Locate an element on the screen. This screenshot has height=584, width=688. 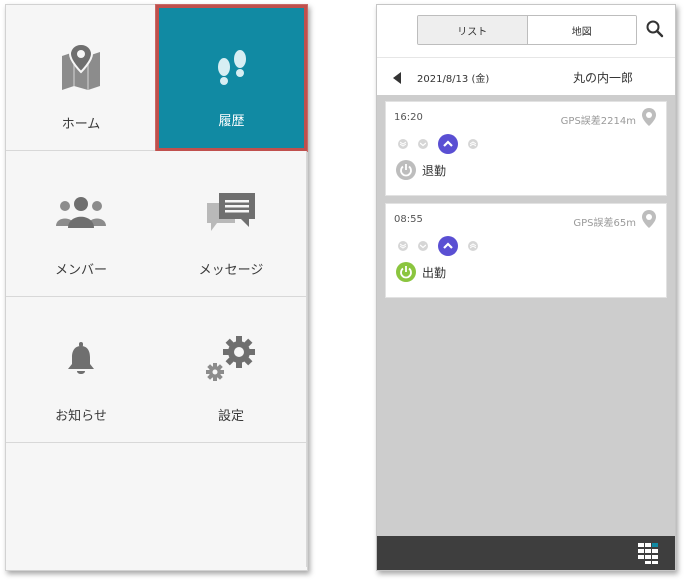
entry-action: 退勤 is located at coordinates (434, 171).